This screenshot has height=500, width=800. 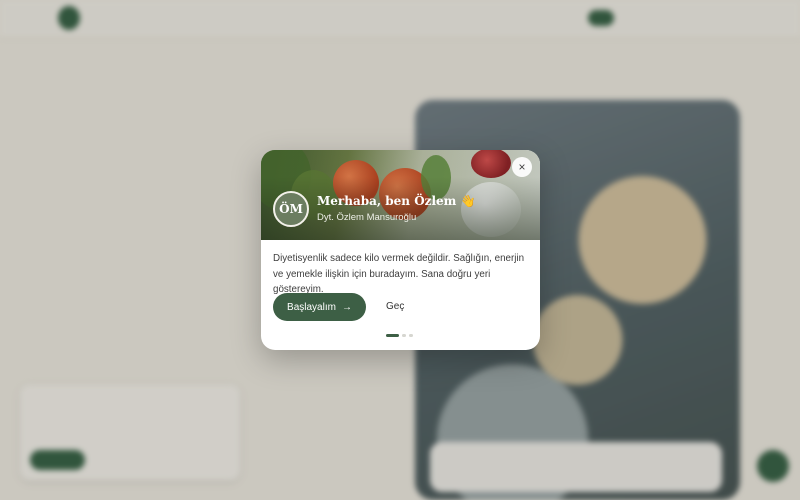 I want to click on close-icon: ×, so click(x=522, y=167).